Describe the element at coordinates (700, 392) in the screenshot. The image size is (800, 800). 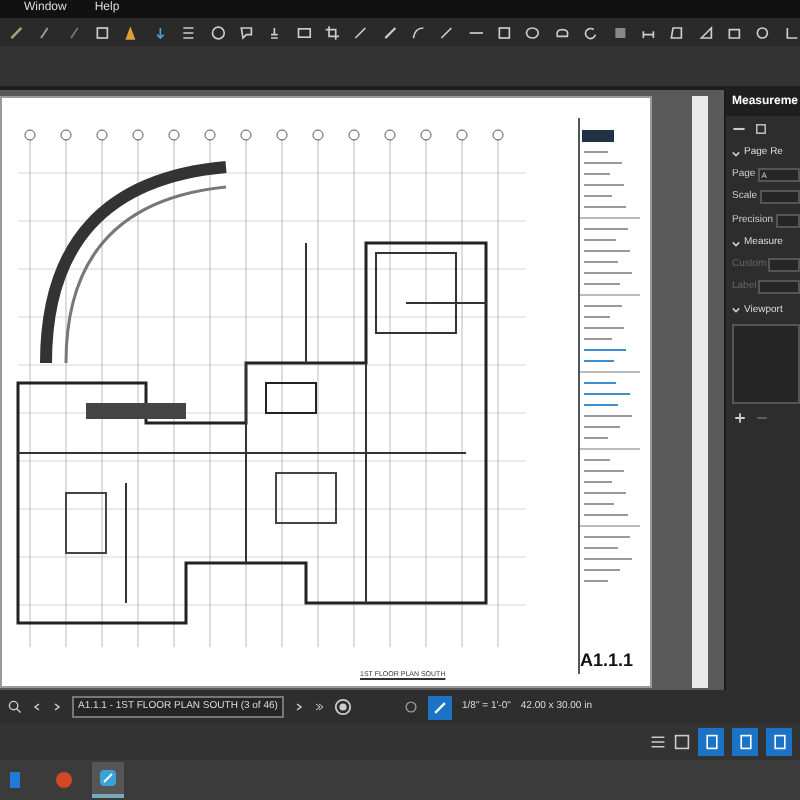
I see `scrollbar` at that location.